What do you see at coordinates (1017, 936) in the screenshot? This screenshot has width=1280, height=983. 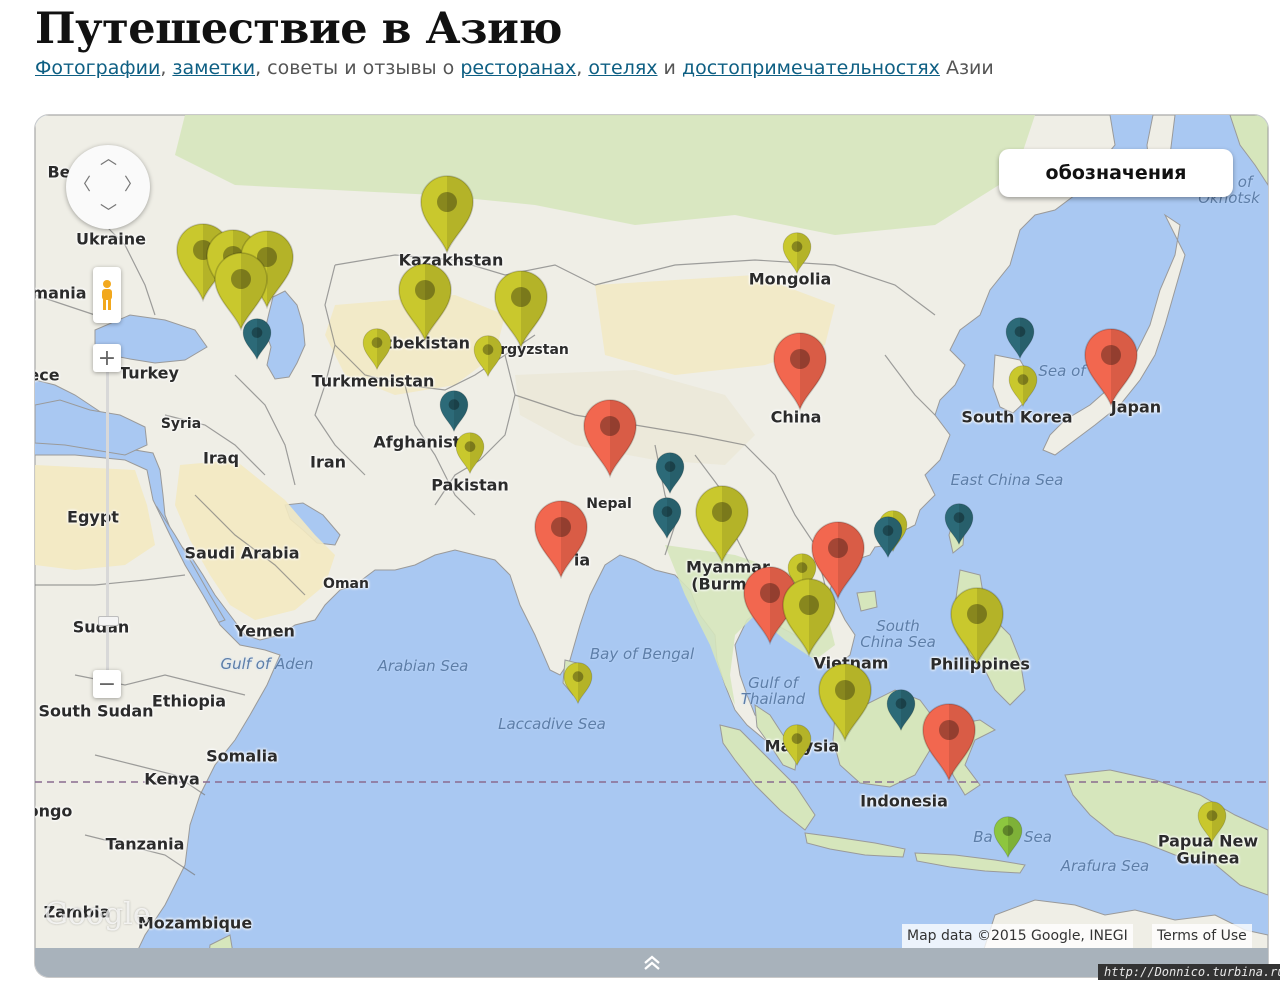 I see `map-attribution: Map data ©2015 Google, INEGI` at bounding box center [1017, 936].